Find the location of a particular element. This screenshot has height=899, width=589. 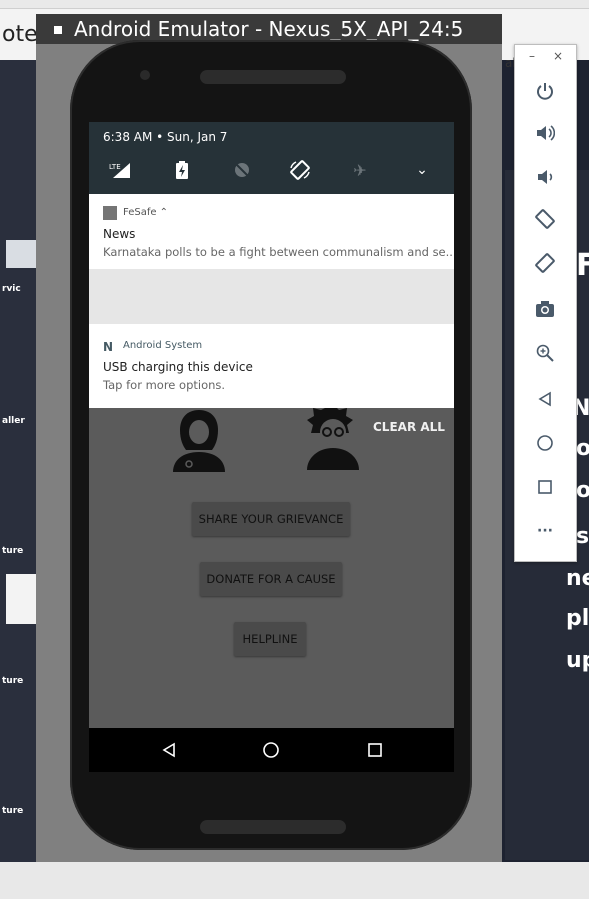

donate-button: DONATE FOR A CAUSE is located at coordinates (271, 579).